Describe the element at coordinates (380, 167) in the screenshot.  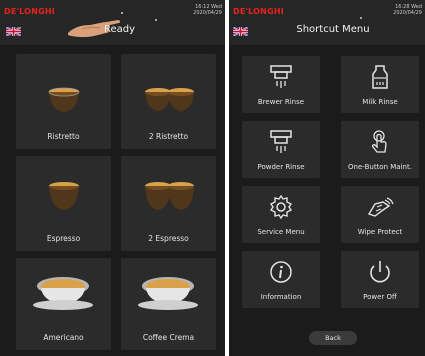
I see `shortcut-label: One-Button Maint.` at that location.